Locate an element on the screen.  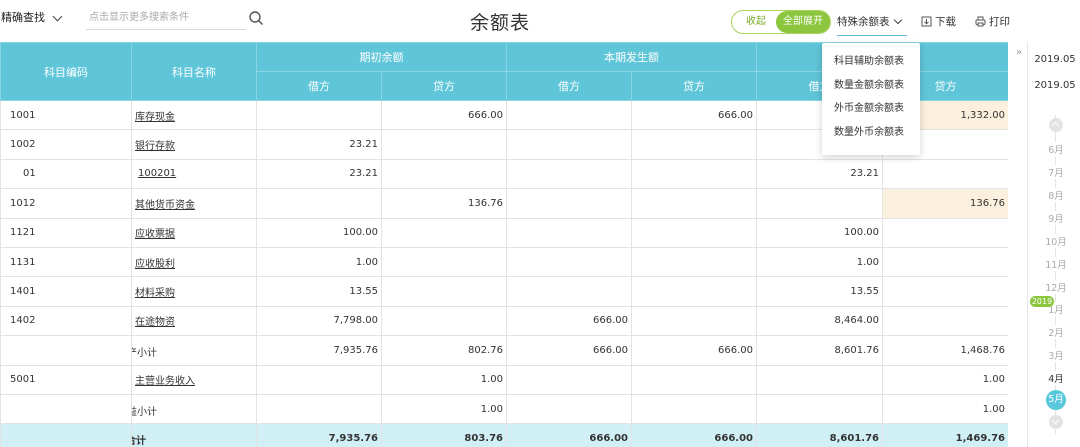
subtotal-row: 损益小计 1.00 1.00 is located at coordinates (504, 409).